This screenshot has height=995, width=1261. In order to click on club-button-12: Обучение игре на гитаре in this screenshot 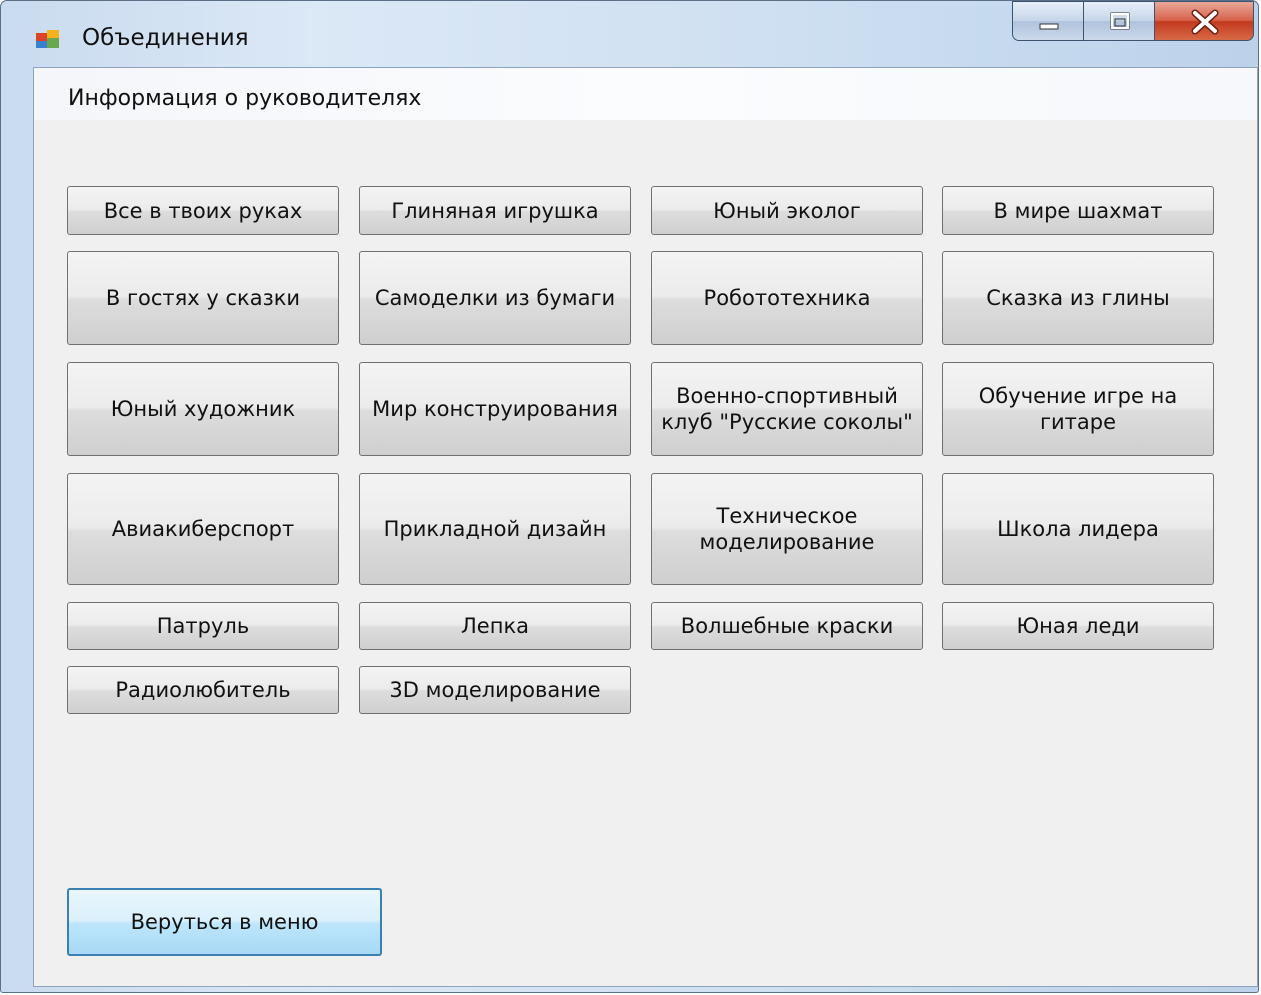, I will do `click(1078, 409)`.